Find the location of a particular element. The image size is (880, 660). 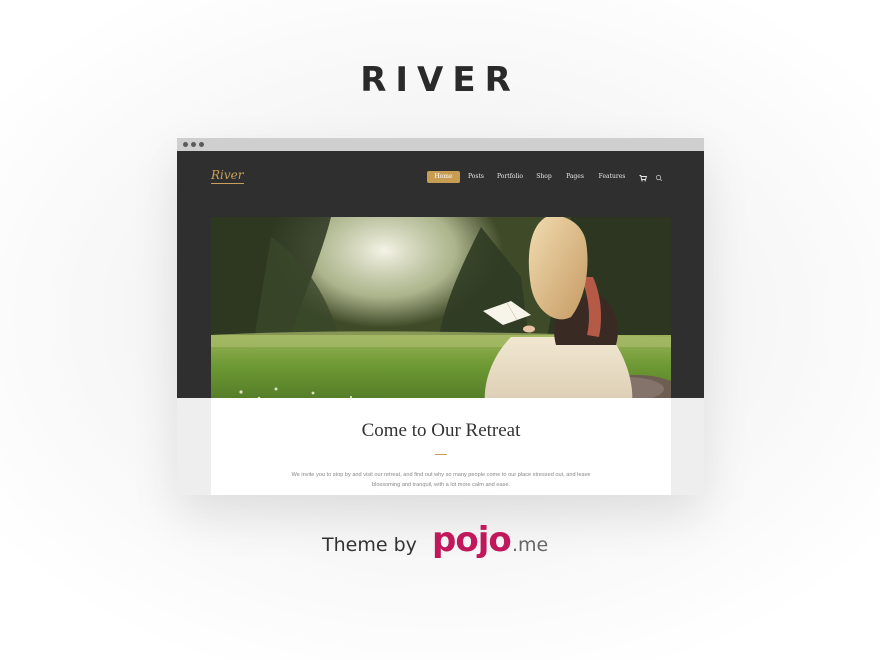

search-icon is located at coordinates (659, 177).